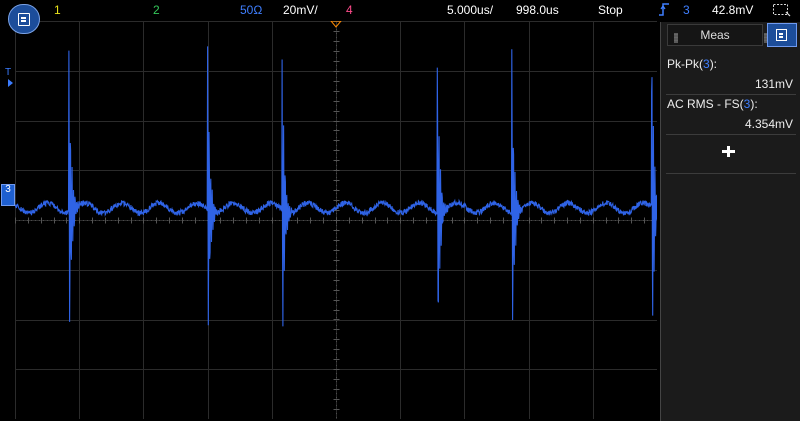  I want to click on channel-2-label: 2, so click(156, 10).